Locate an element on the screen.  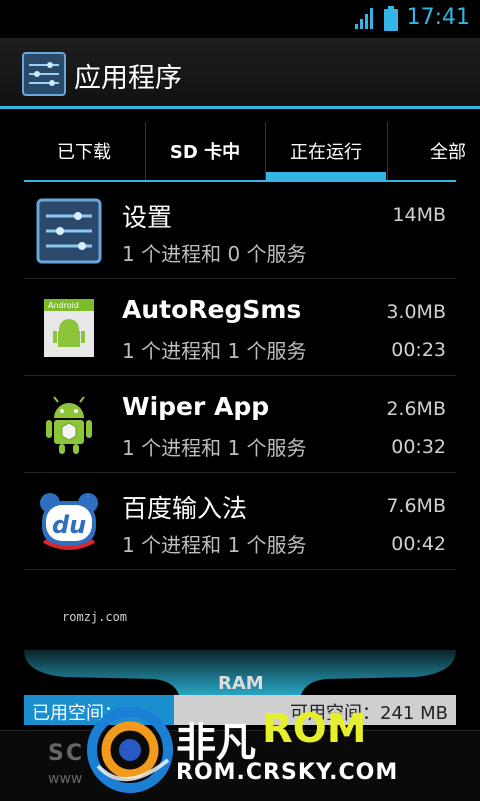
tab-label: 全部 is located at coordinates (448, 152).